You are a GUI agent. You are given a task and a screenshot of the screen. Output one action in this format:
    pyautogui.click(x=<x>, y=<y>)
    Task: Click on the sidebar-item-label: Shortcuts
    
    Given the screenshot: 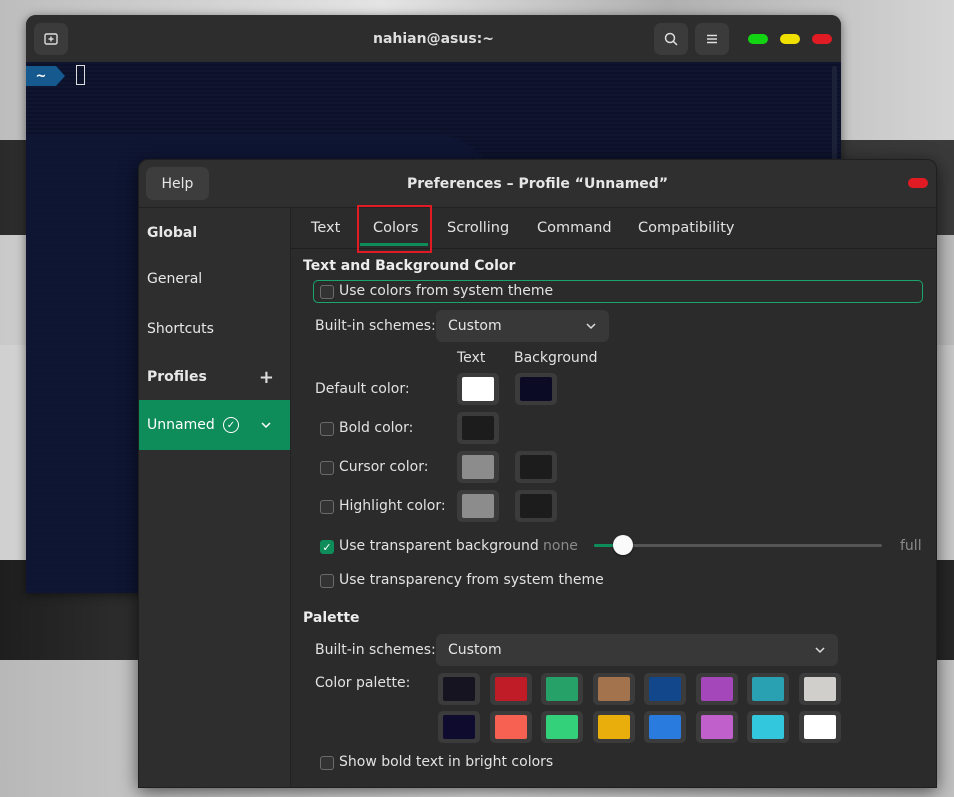 What is the action you would take?
    pyautogui.click(x=180, y=329)
    